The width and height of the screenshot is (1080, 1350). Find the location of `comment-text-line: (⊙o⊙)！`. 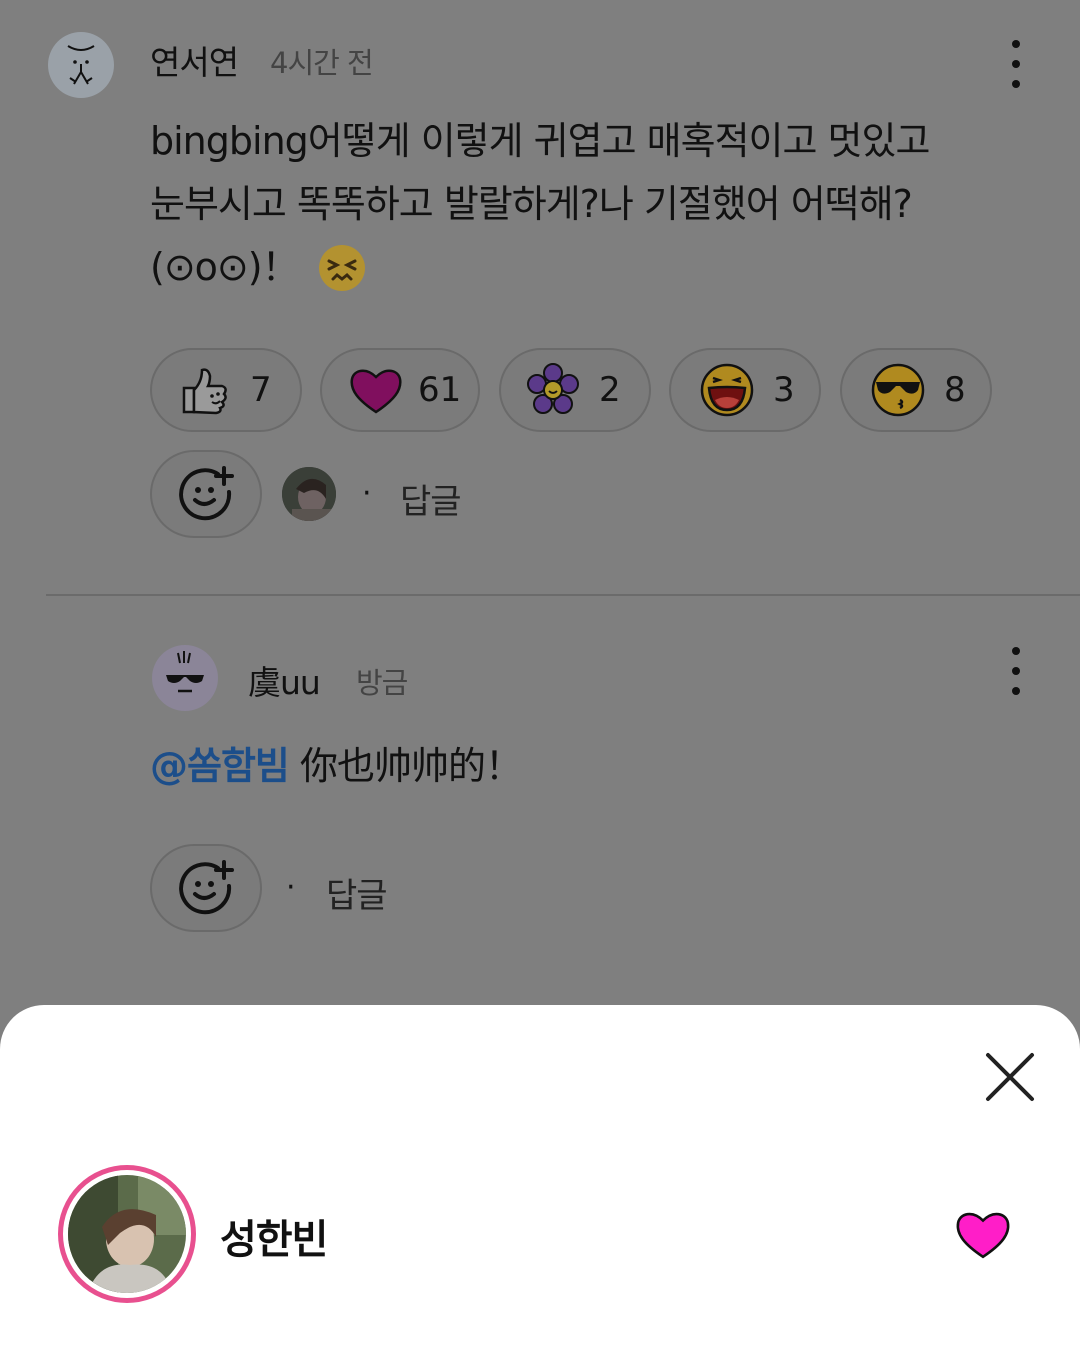

comment-text-line: (⊙o⊙)！ is located at coordinates (590, 267).